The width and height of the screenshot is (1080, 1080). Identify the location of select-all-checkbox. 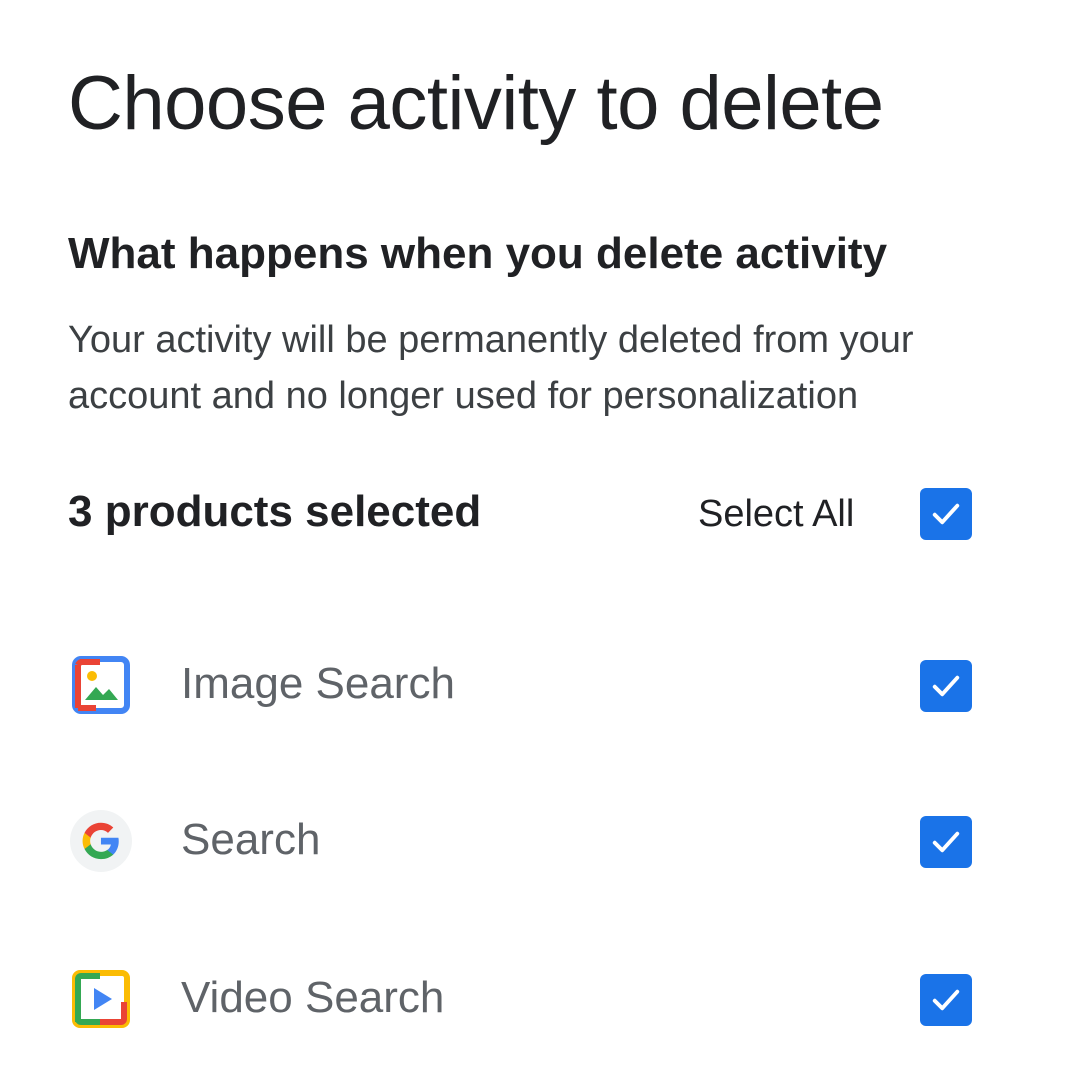
(946, 514).